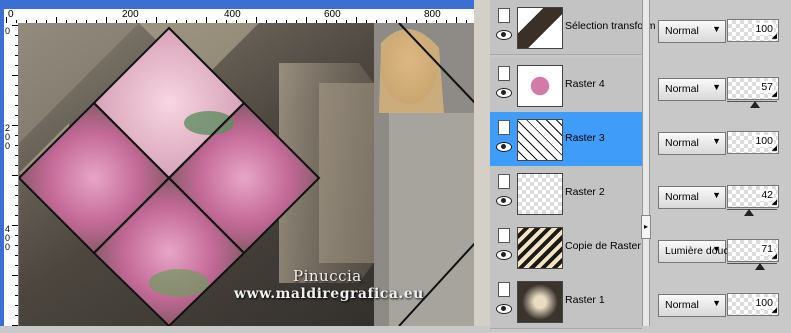 The height and width of the screenshot is (333, 791). I want to click on layer-row: Raster 1, so click(566, 301).